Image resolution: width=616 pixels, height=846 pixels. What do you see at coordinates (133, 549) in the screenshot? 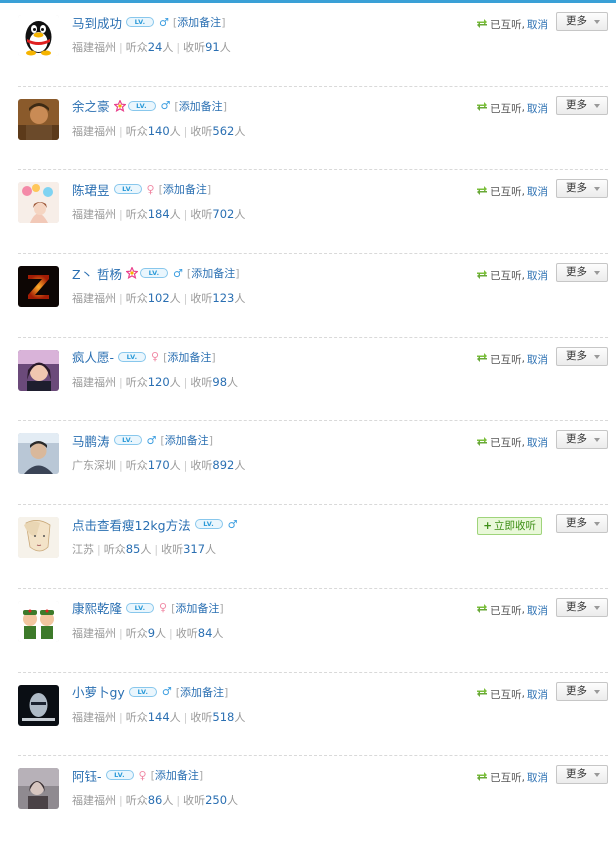
I see `listeners-count: 85` at bounding box center [133, 549].